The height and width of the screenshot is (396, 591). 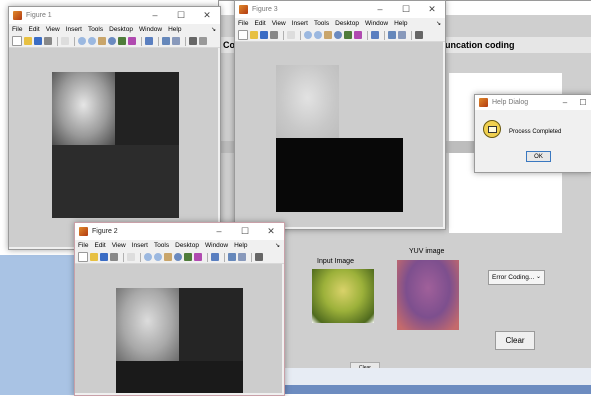 I want to click on clear-button: Clear, so click(x=515, y=340).